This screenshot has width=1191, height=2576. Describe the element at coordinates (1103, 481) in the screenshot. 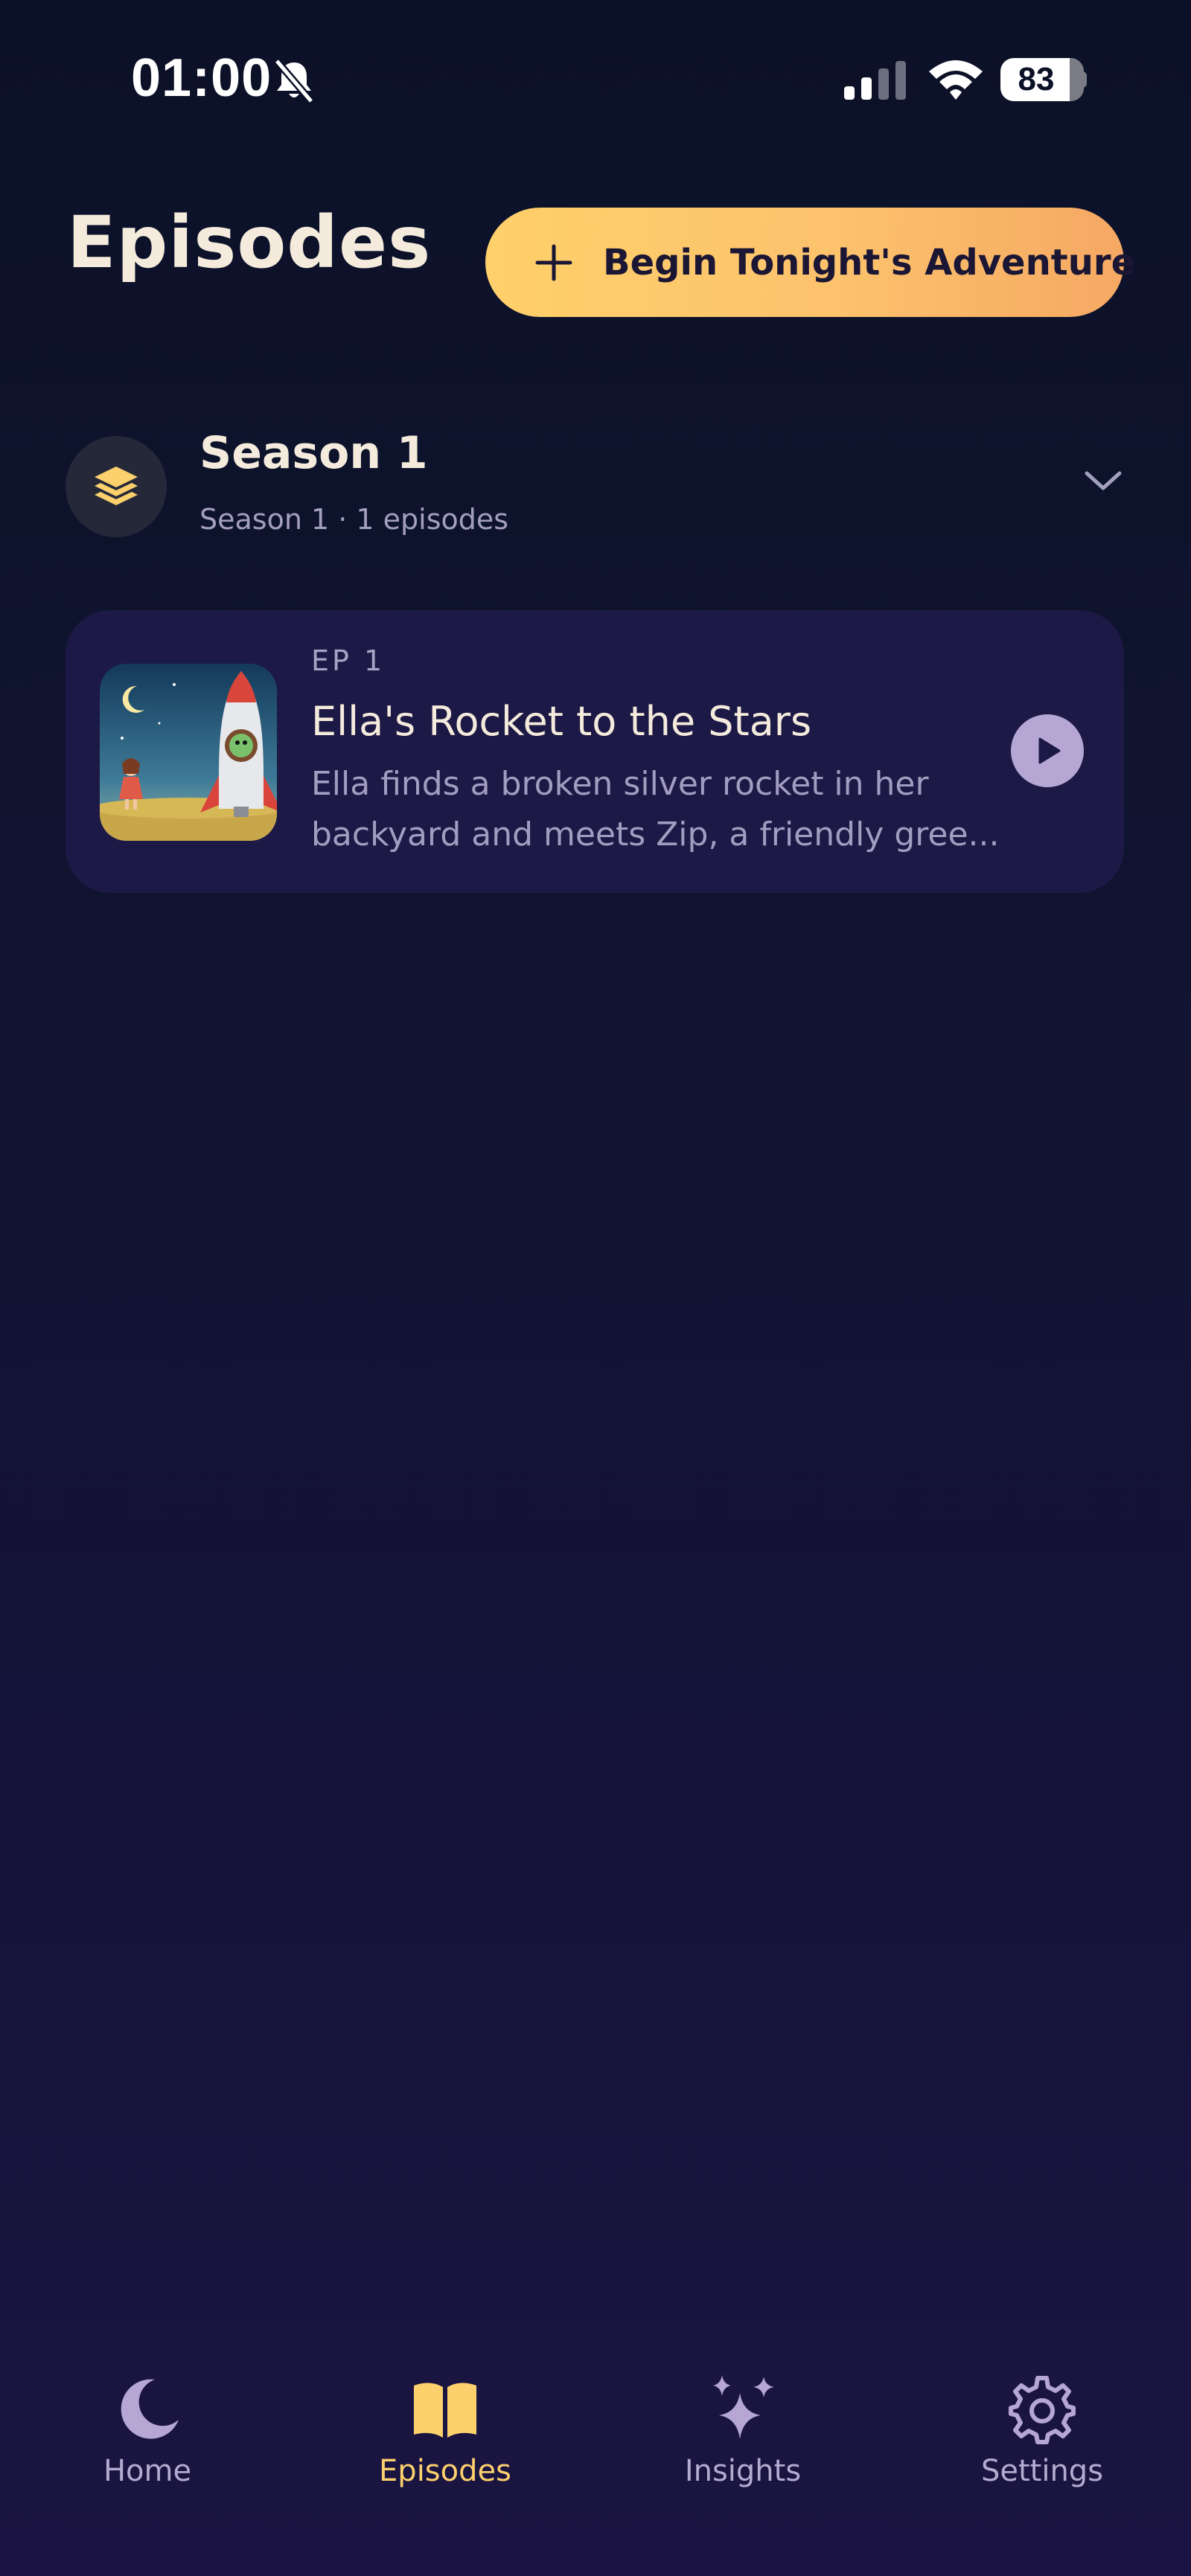

I see `chevron-down-icon` at that location.